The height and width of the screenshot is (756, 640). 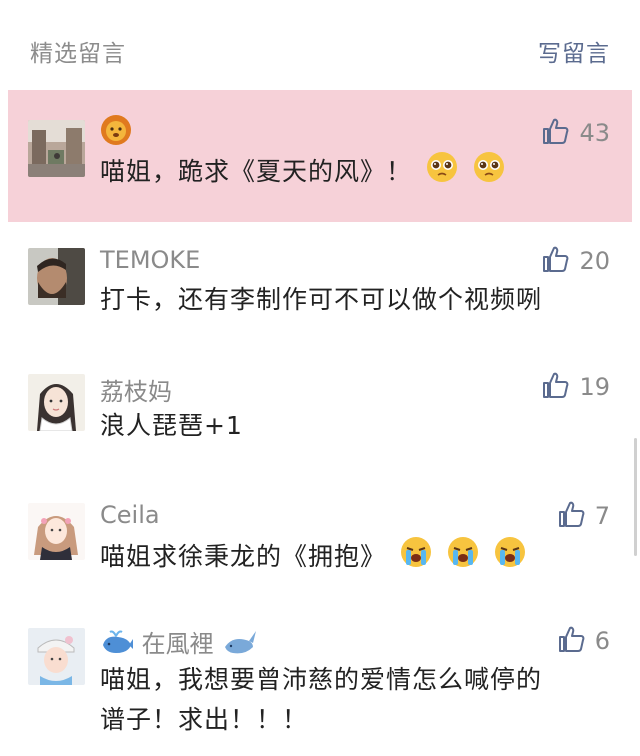 I want to click on lion-face-emoji, so click(x=116, y=133).